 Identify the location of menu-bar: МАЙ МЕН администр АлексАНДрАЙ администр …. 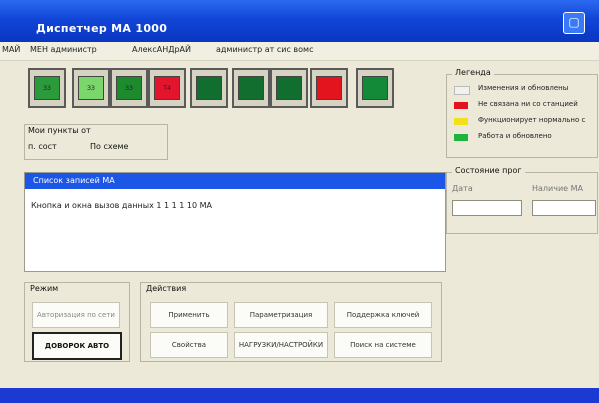
(299, 51).